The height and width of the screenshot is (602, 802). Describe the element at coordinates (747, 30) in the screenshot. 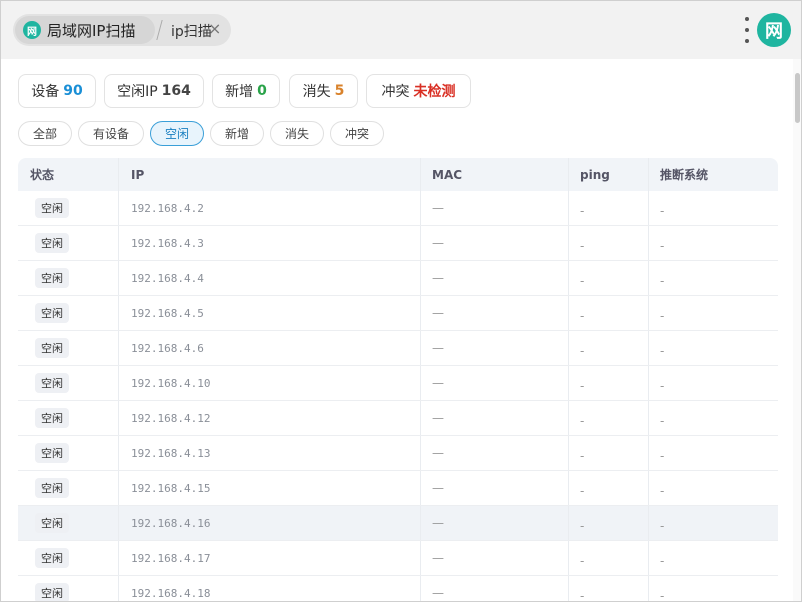

I see `more-menu-icon` at that location.